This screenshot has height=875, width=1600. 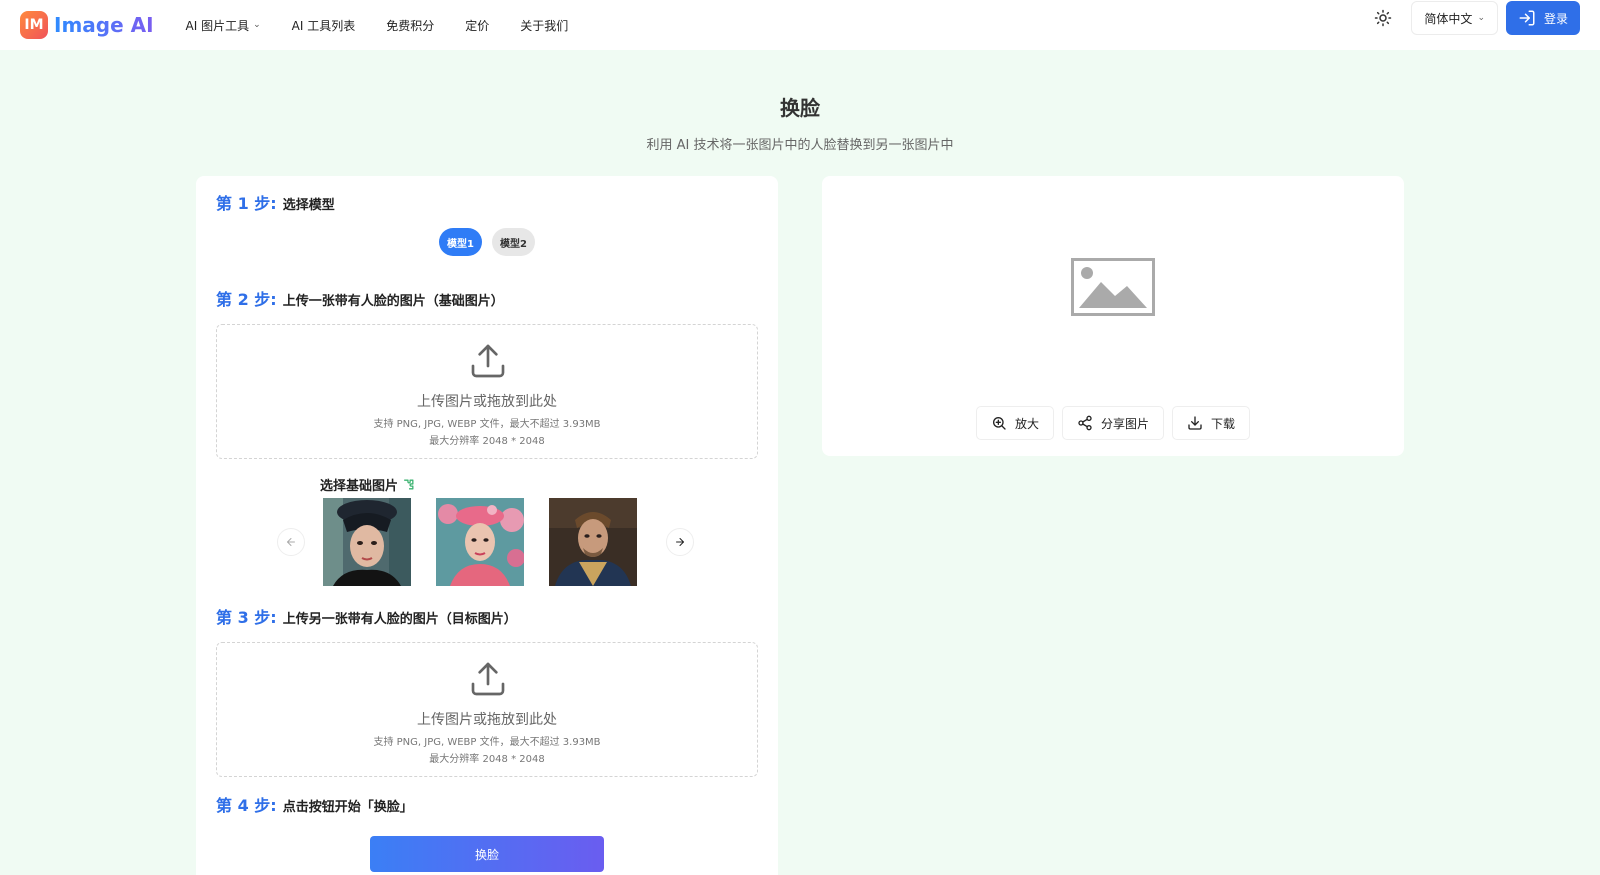 I want to click on nav-pricing: 定价, so click(x=477, y=25).